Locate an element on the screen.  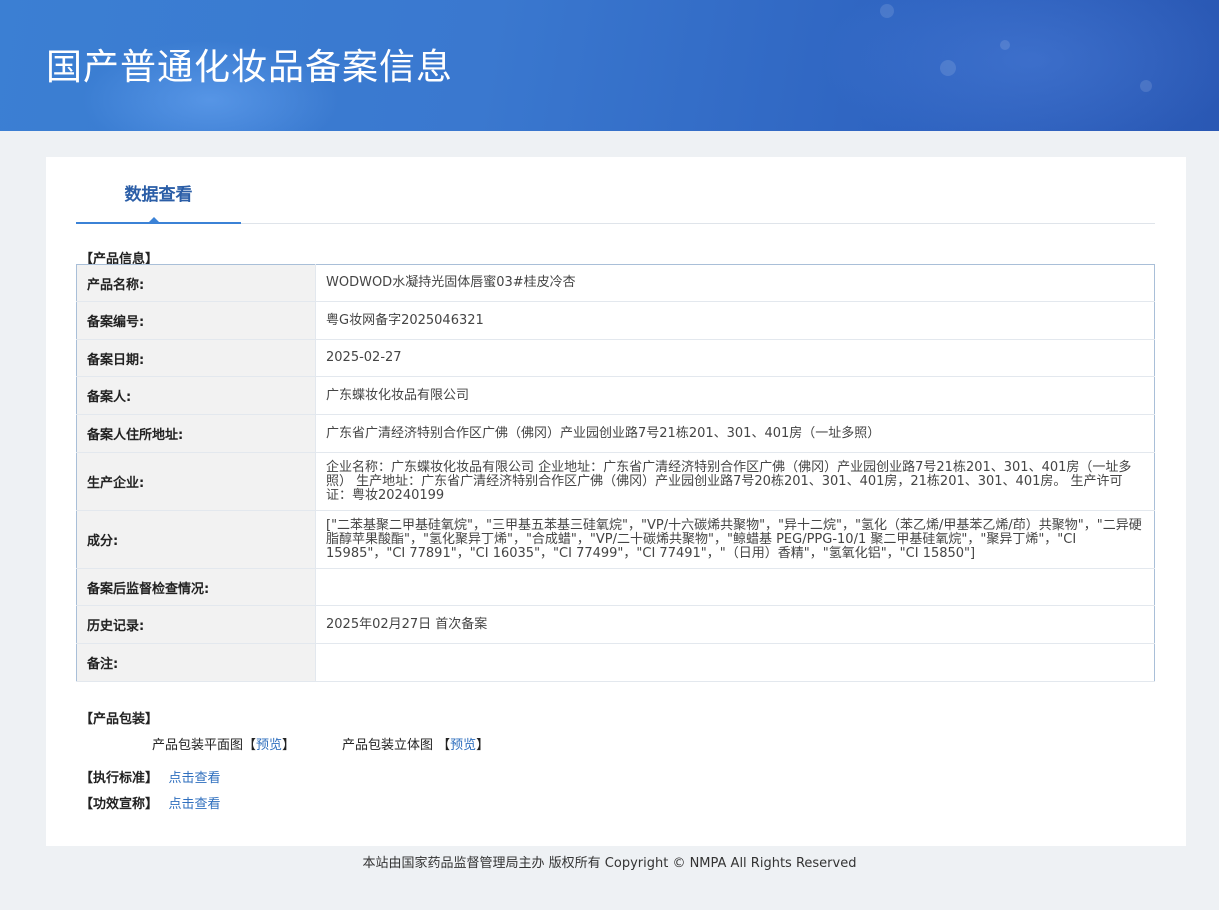
table-row: 产品名称: WODWOD水凝持光固体唇蜜03#桂皮冷杏 is located at coordinates (615, 283).